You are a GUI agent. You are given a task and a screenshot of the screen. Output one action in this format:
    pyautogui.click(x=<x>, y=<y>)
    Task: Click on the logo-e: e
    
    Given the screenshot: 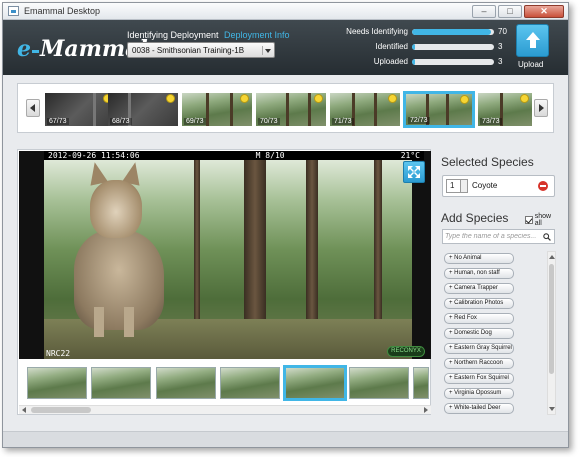 What is the action you would take?
    pyautogui.click(x=24, y=49)
    